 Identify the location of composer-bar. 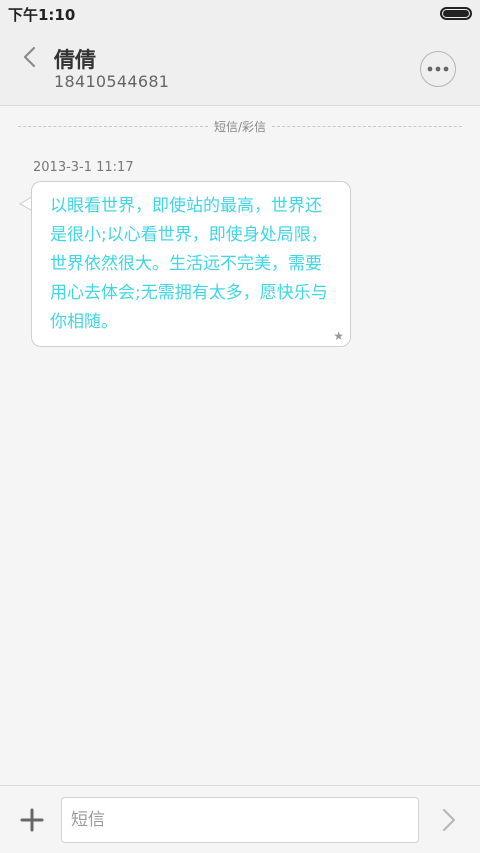
(240, 819).